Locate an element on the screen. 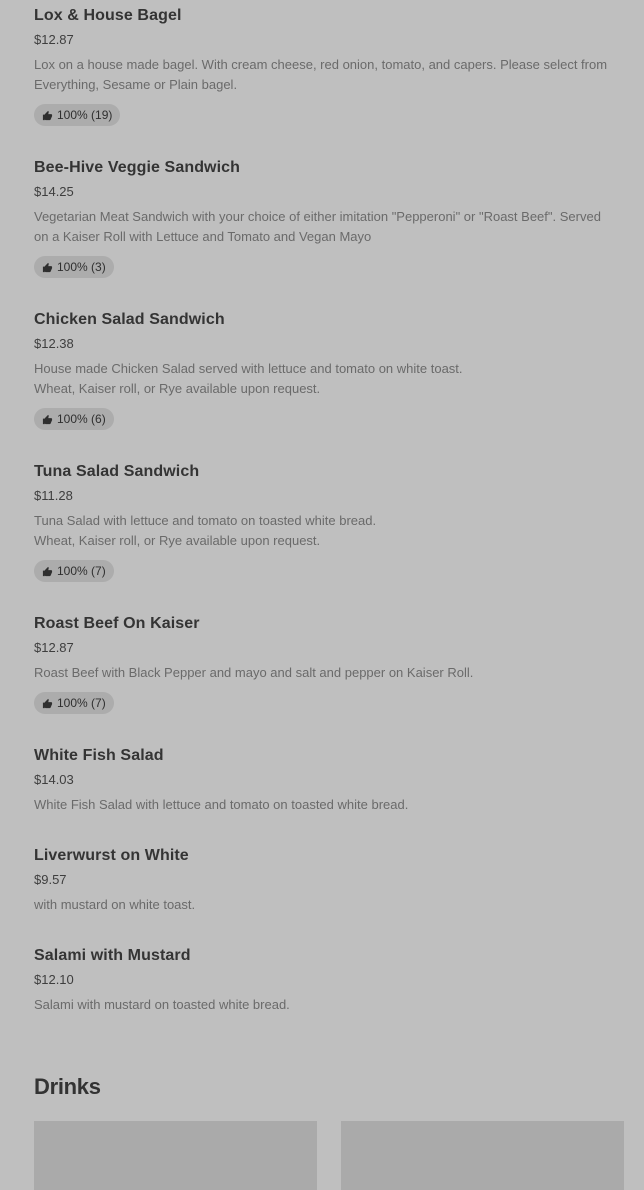 The height and width of the screenshot is (1190, 644). item-title: Chicken Salad Sandwich is located at coordinates (129, 319).